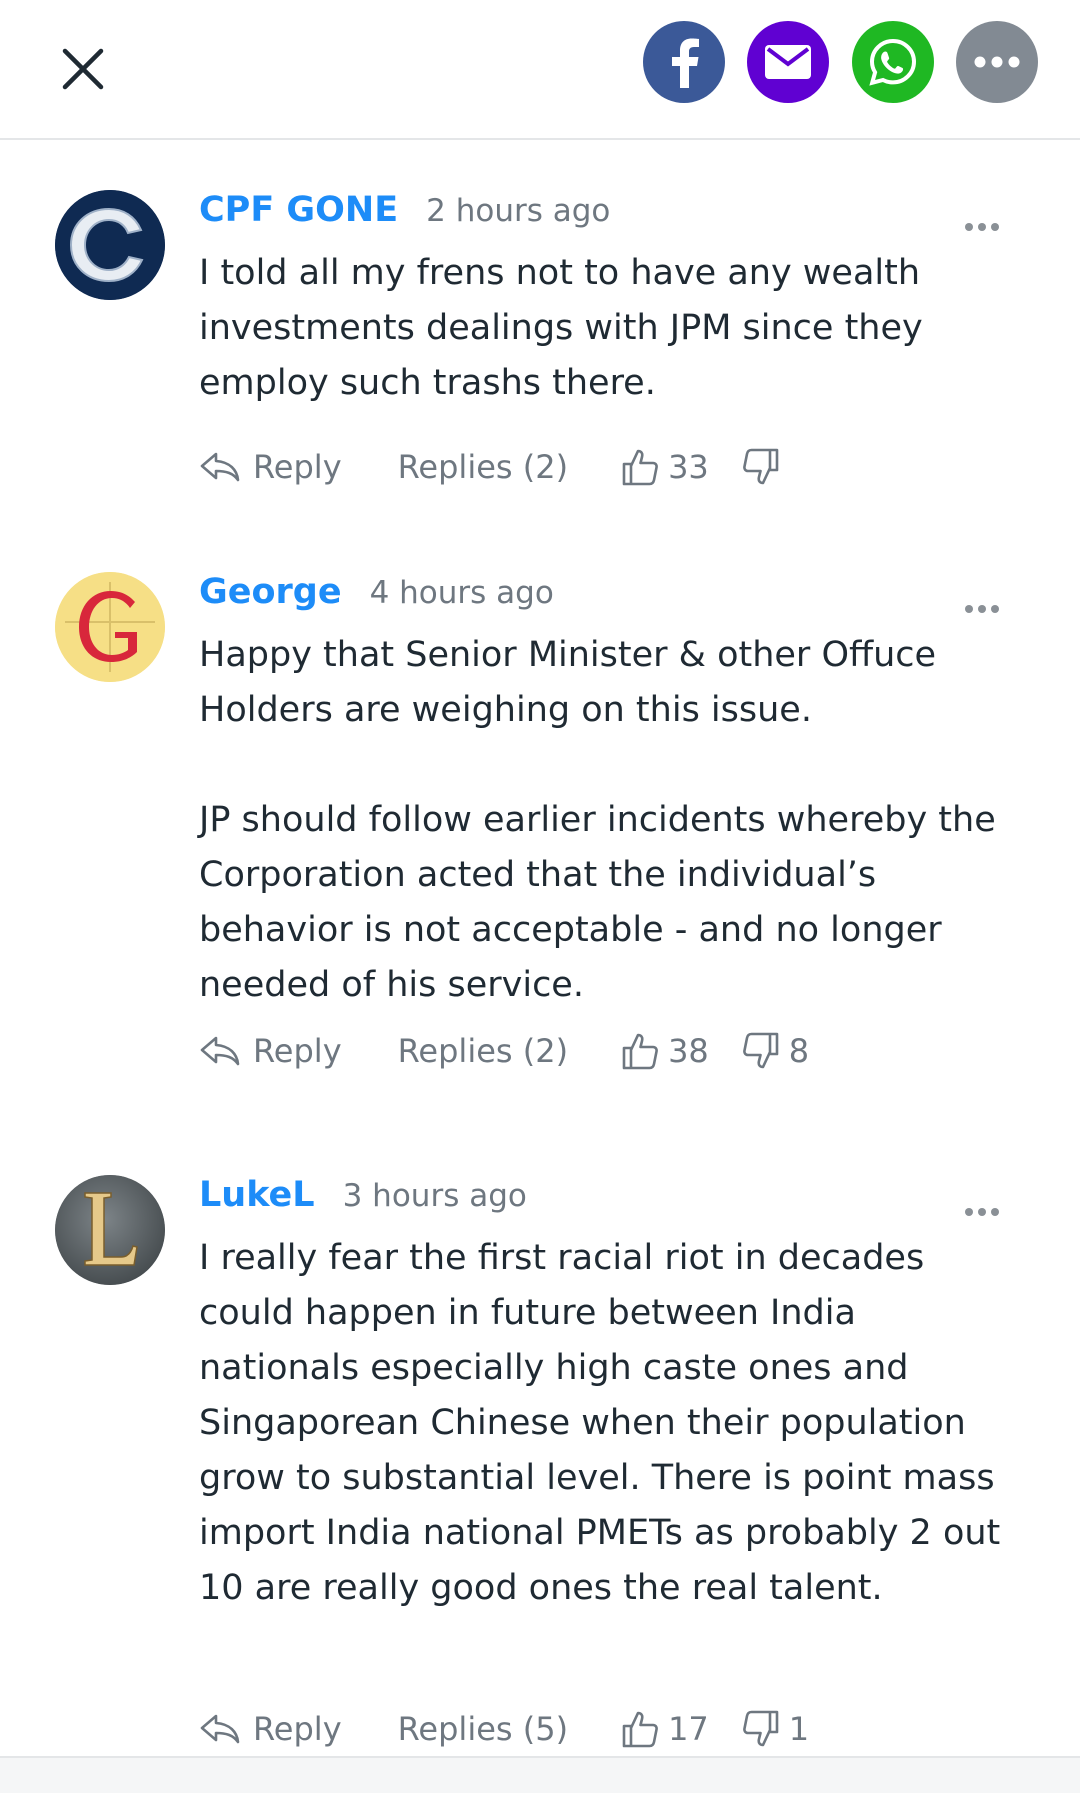 The image size is (1080, 1793). I want to click on share-facebook-button, so click(684, 62).